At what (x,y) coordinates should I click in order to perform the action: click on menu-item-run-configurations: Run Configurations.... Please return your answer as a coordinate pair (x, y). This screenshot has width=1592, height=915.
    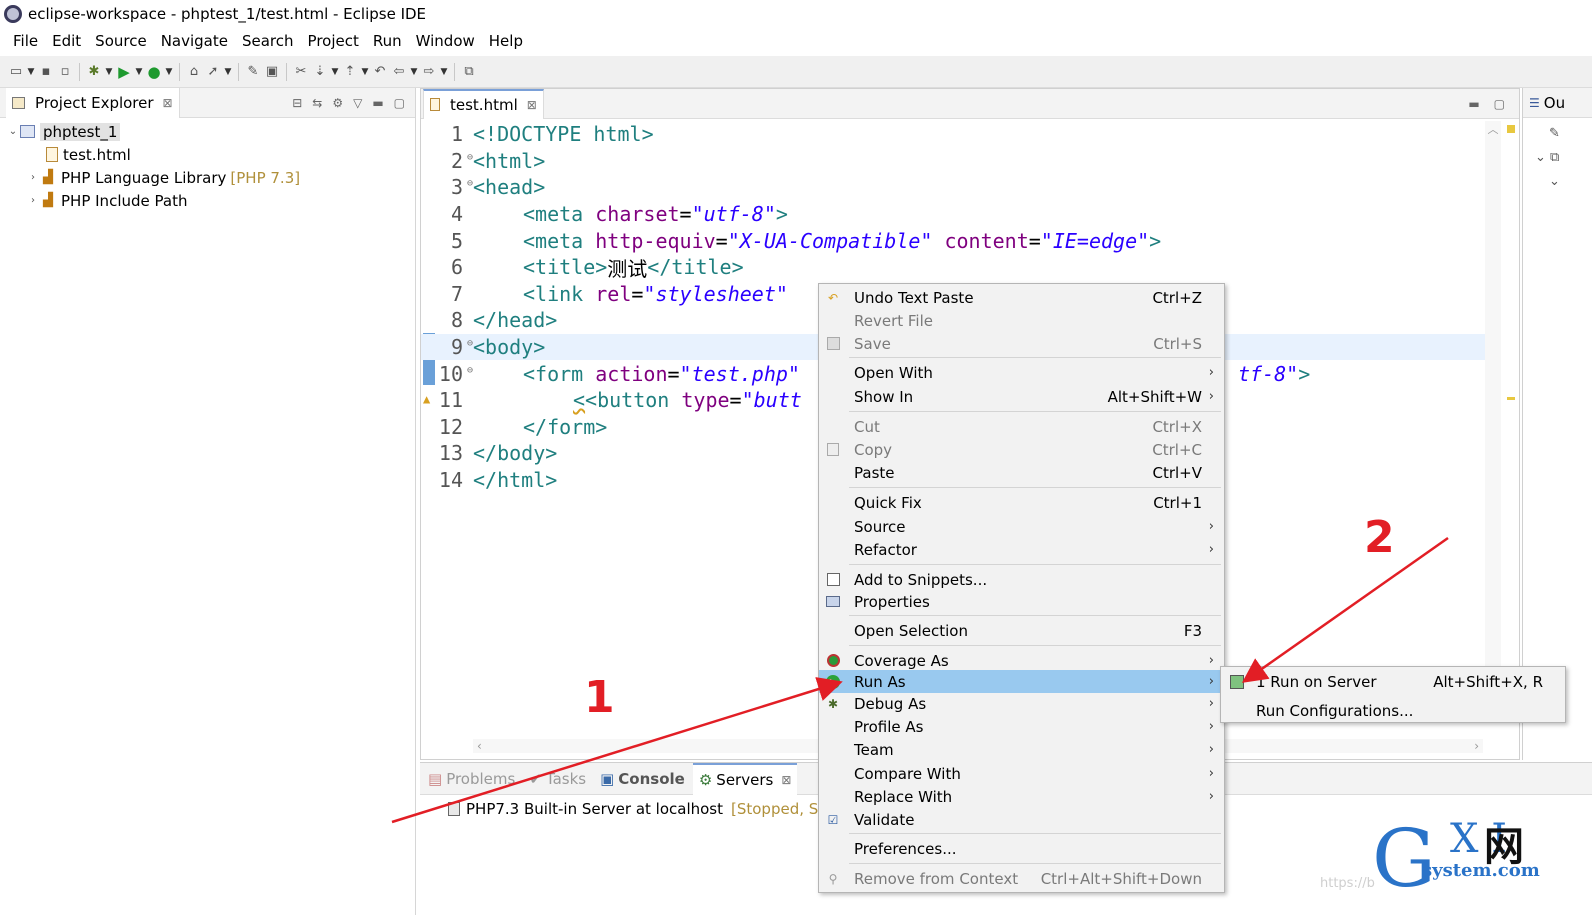
    Looking at the image, I should click on (1393, 710).